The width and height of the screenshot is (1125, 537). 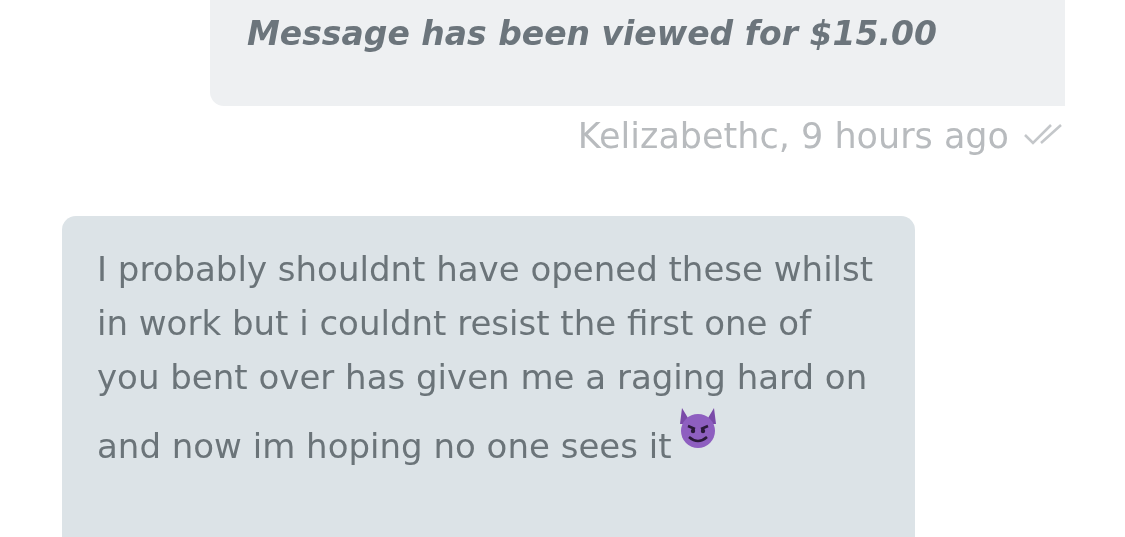 What do you see at coordinates (793, 136) in the screenshot?
I see `message-meta: Kelizabethc, 9 hours ago` at bounding box center [793, 136].